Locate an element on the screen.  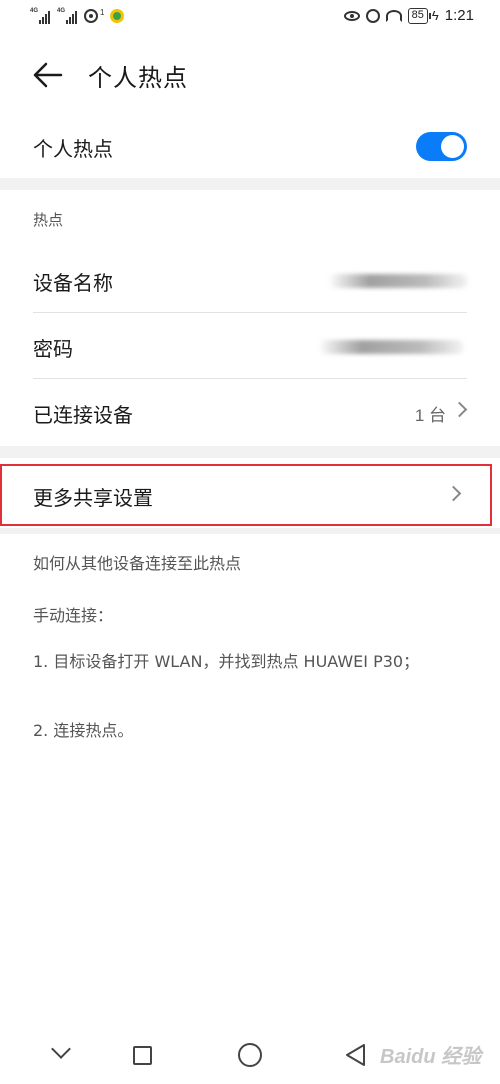
status-left: 4G 4G 1 is located at coordinates (77, 15).